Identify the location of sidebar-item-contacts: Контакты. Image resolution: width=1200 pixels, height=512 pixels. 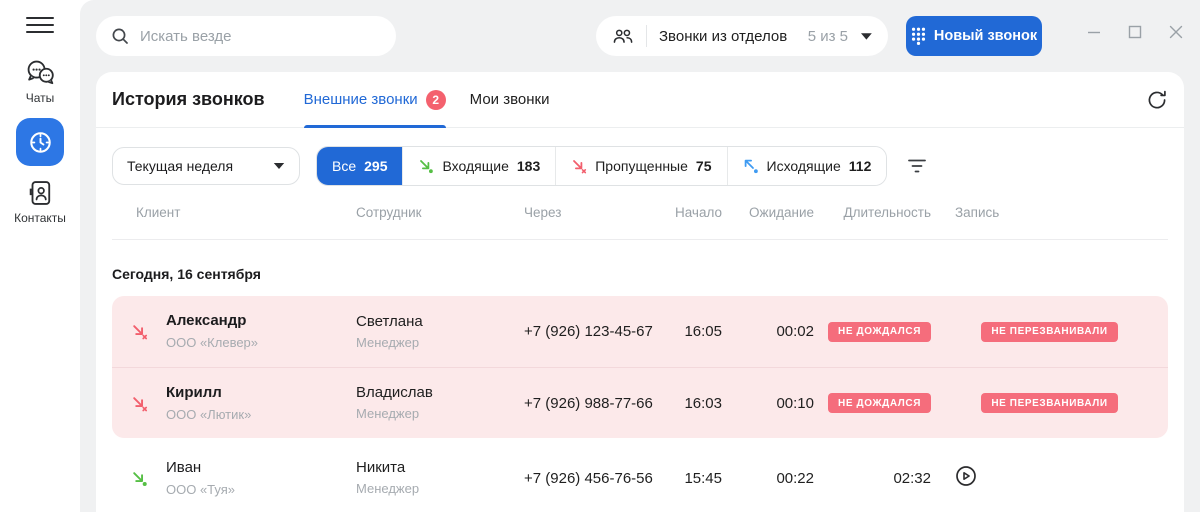
(40, 201).